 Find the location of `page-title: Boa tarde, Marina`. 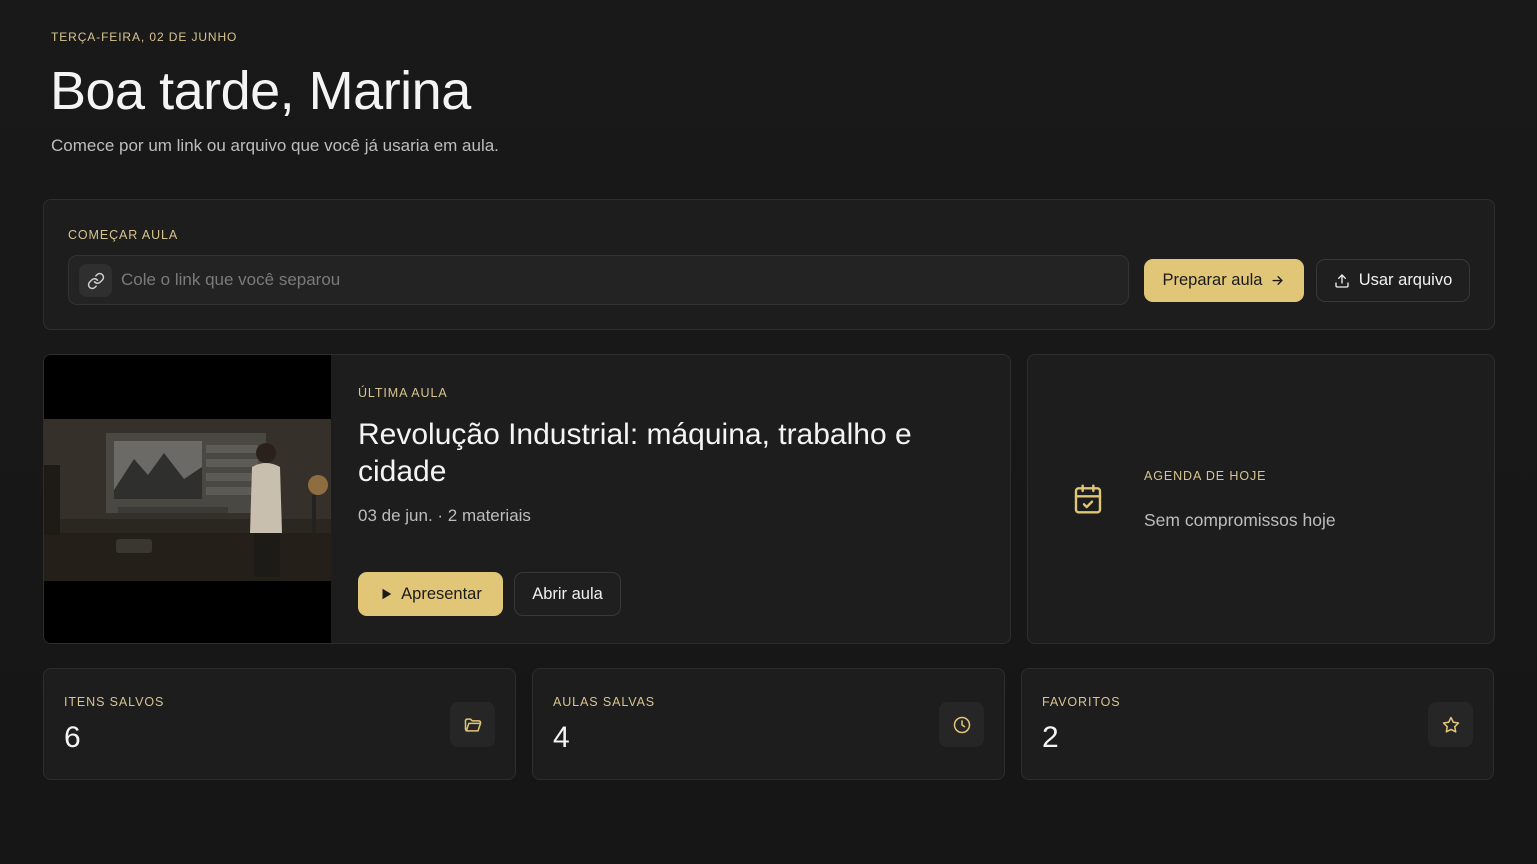

page-title: Boa tarde, Marina is located at coordinates (260, 91).